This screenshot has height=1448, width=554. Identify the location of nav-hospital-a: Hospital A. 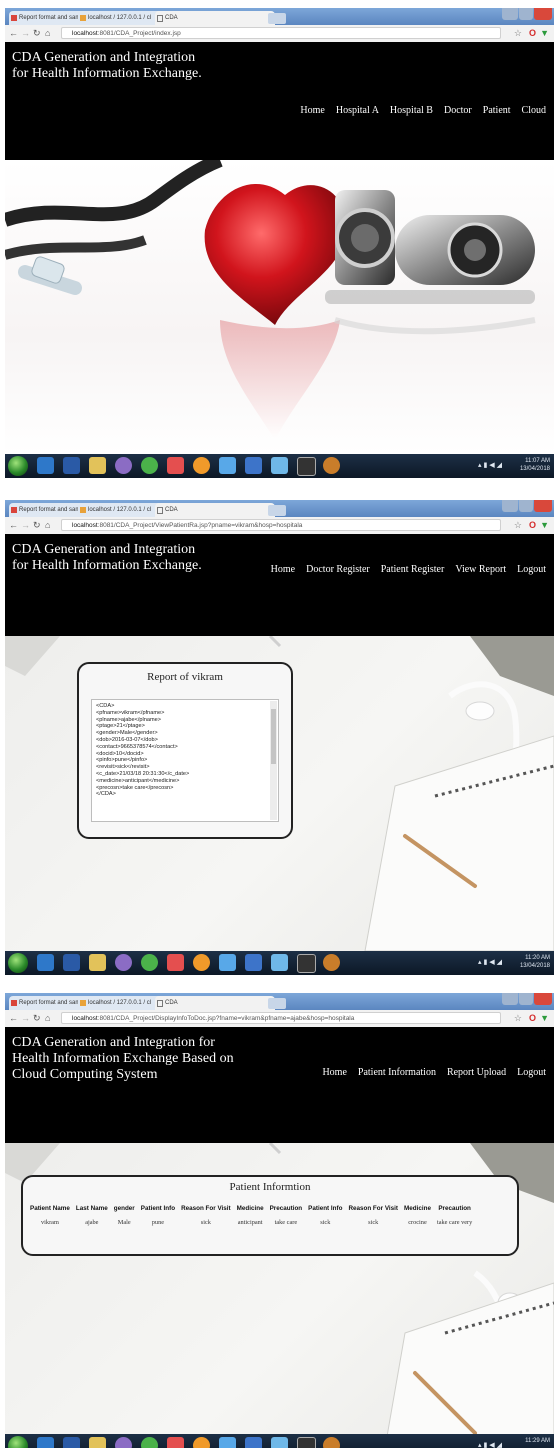
(357, 110).